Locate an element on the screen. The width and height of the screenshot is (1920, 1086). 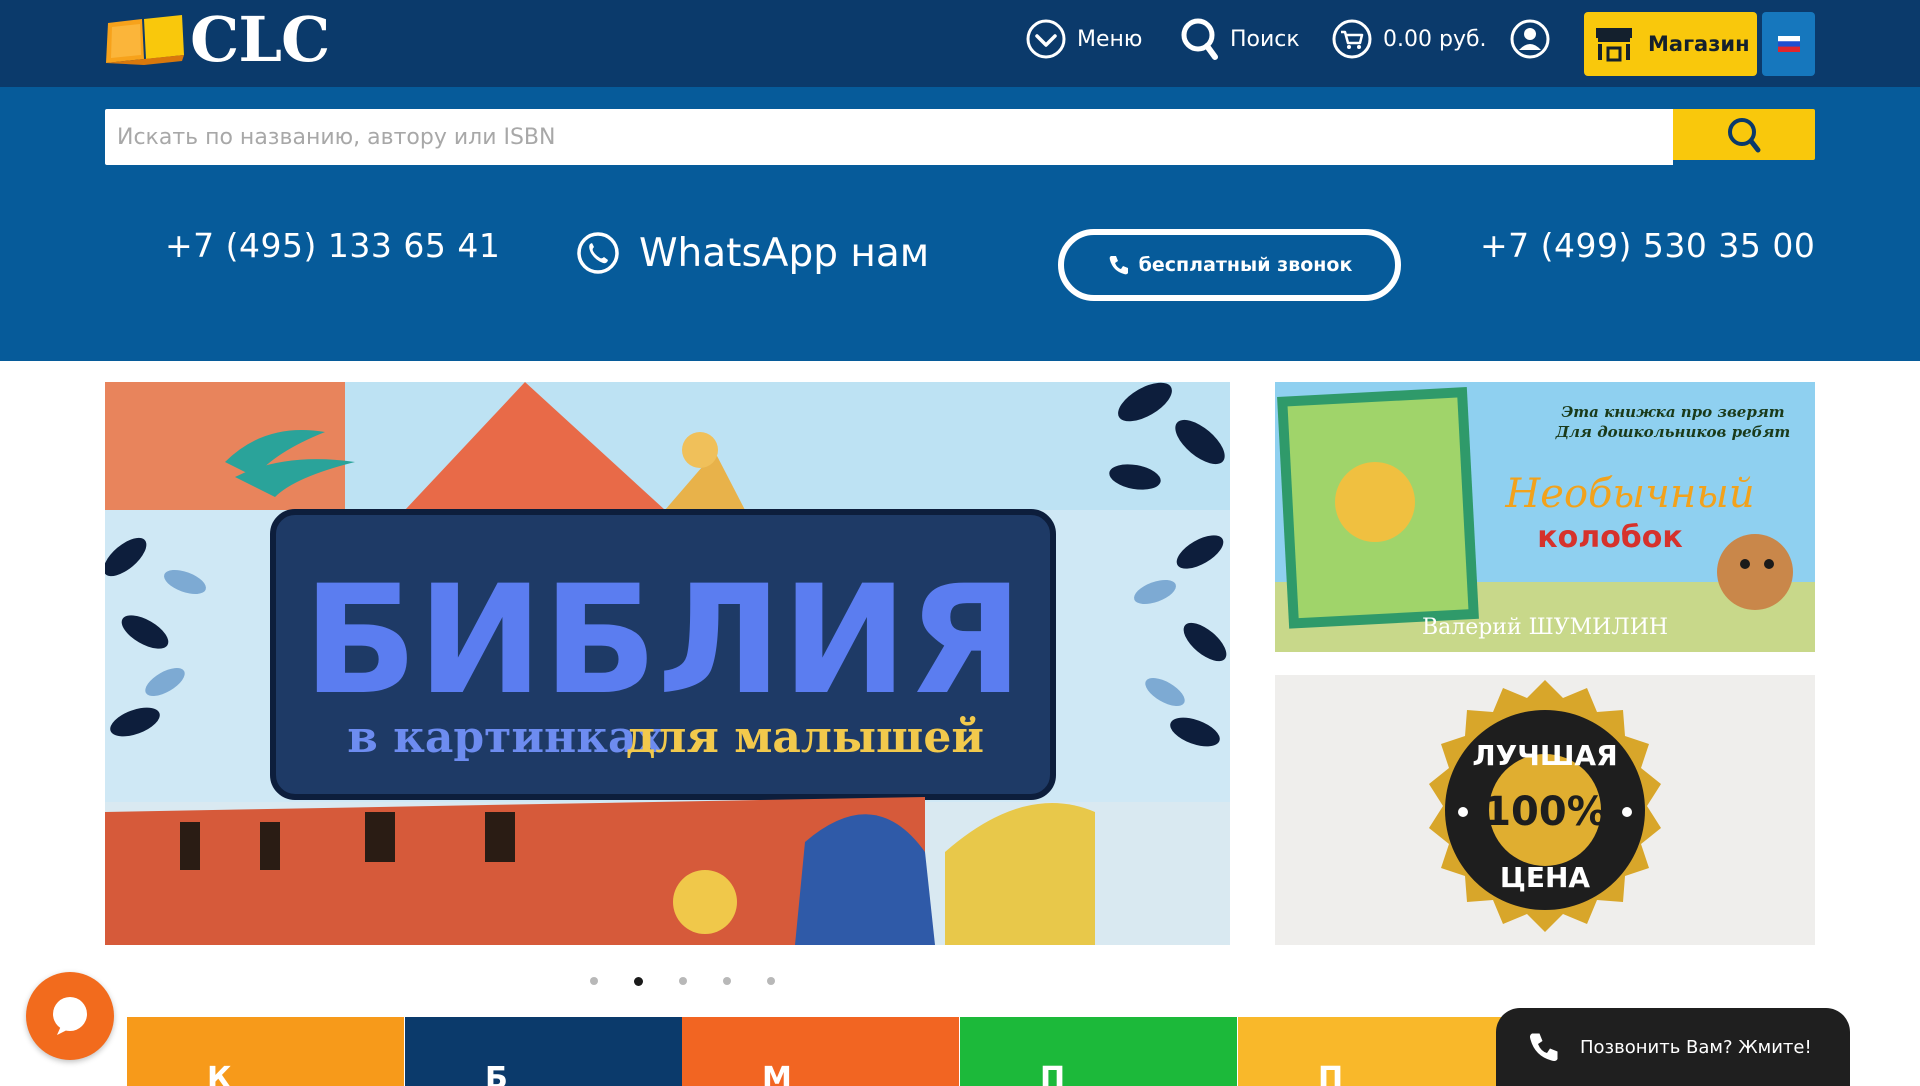
callback-label: Позвонить Вам? Жмите! is located at coordinates (1696, 1047).